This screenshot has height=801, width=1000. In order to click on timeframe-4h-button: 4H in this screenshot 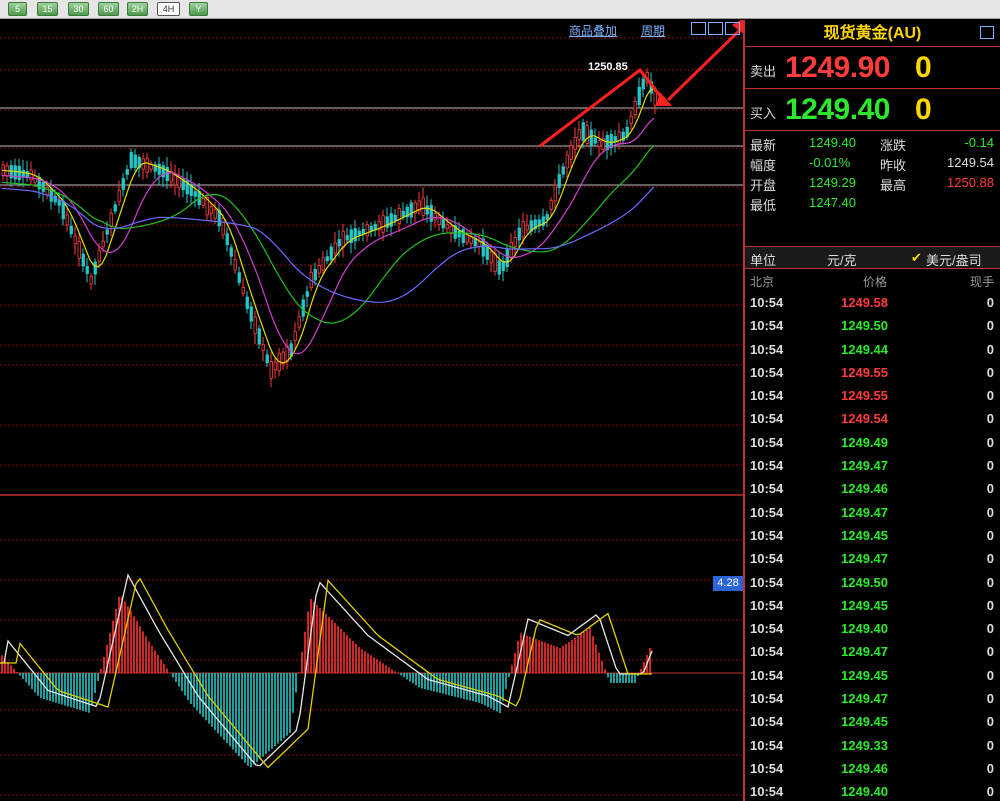, I will do `click(168, 9)`.